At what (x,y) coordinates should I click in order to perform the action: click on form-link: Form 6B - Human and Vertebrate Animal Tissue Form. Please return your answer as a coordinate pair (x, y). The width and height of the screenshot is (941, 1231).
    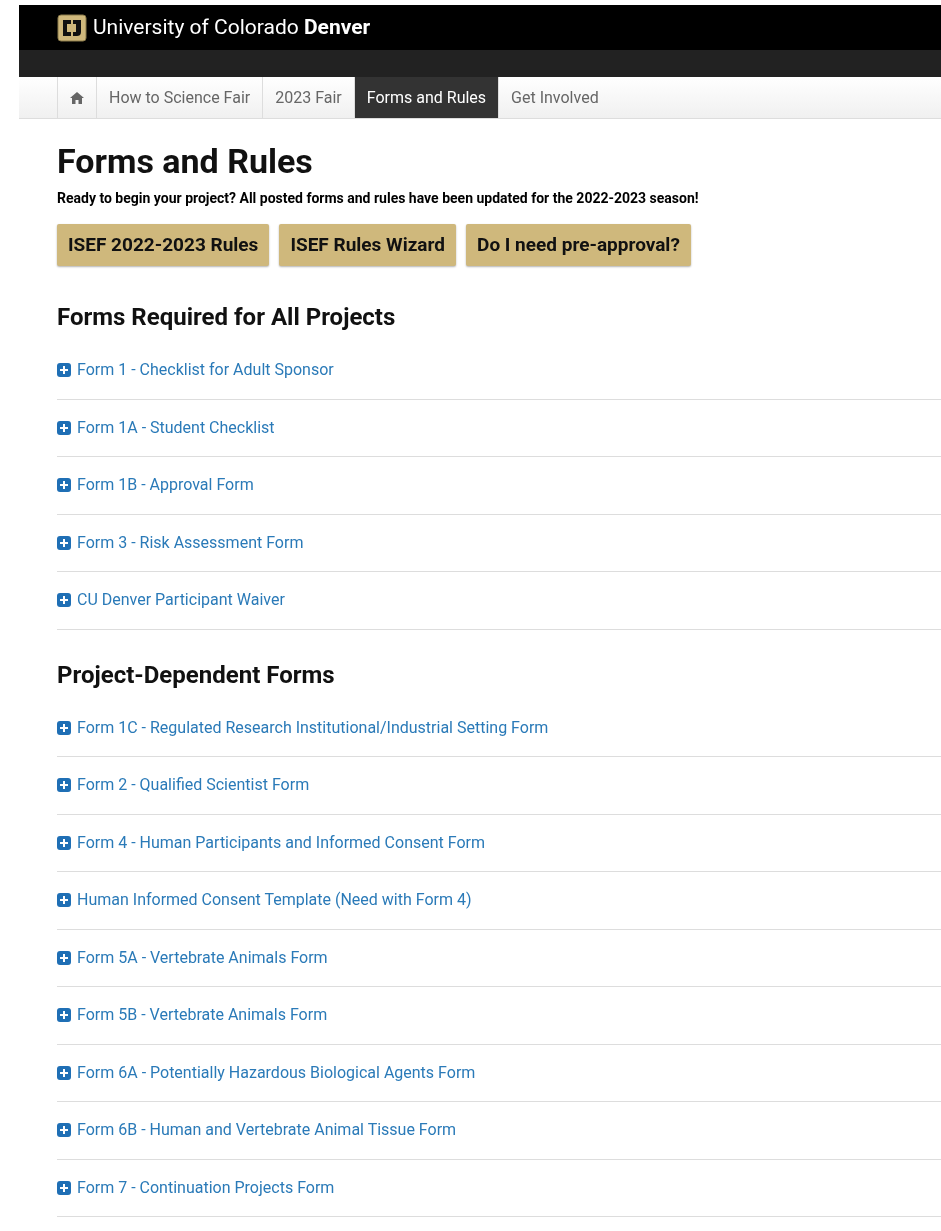
    Looking at the image, I should click on (267, 1130).